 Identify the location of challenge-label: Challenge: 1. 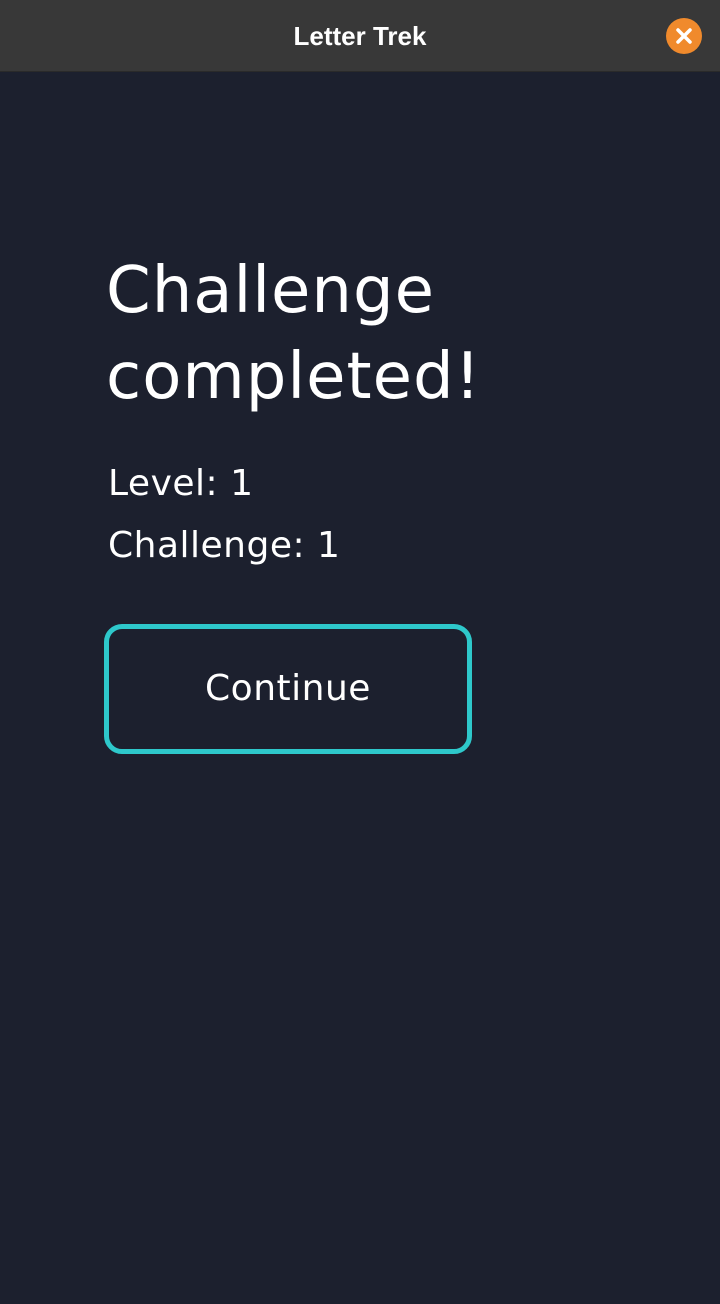
(224, 545).